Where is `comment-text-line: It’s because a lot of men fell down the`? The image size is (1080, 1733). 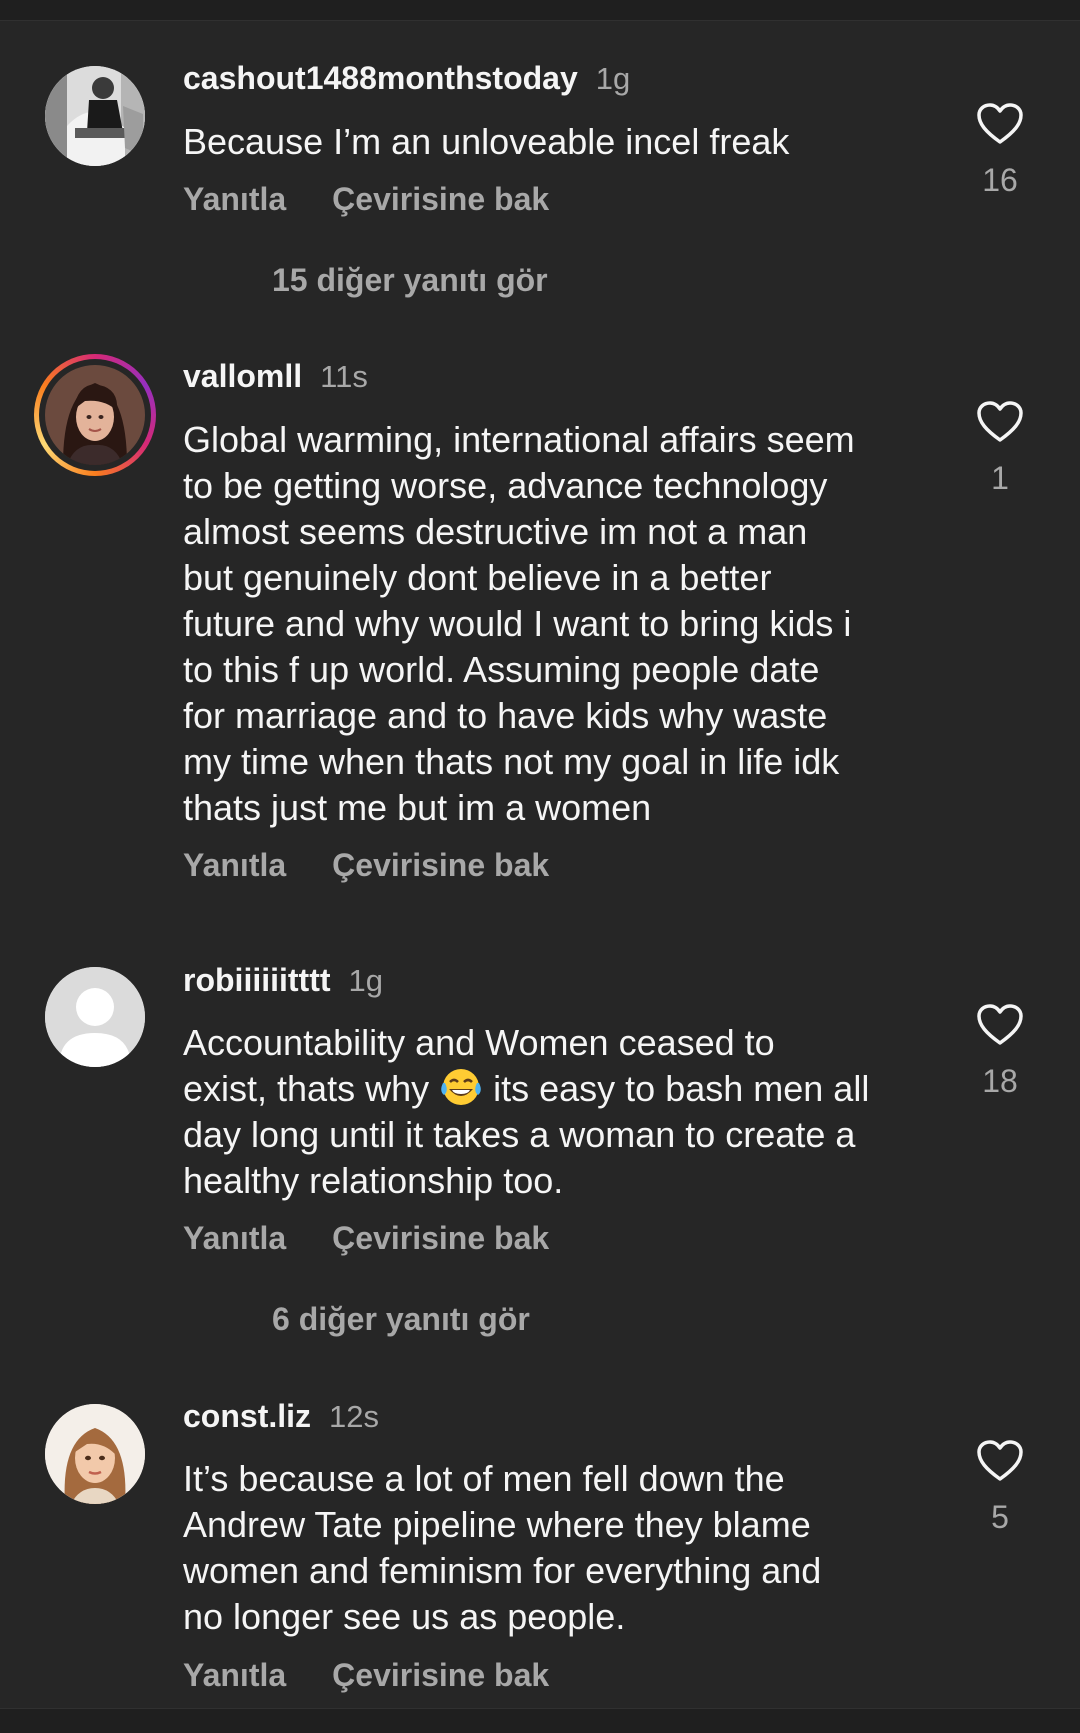
comment-text-line: It’s because a lot of men fell down the is located at coordinates (484, 1478).